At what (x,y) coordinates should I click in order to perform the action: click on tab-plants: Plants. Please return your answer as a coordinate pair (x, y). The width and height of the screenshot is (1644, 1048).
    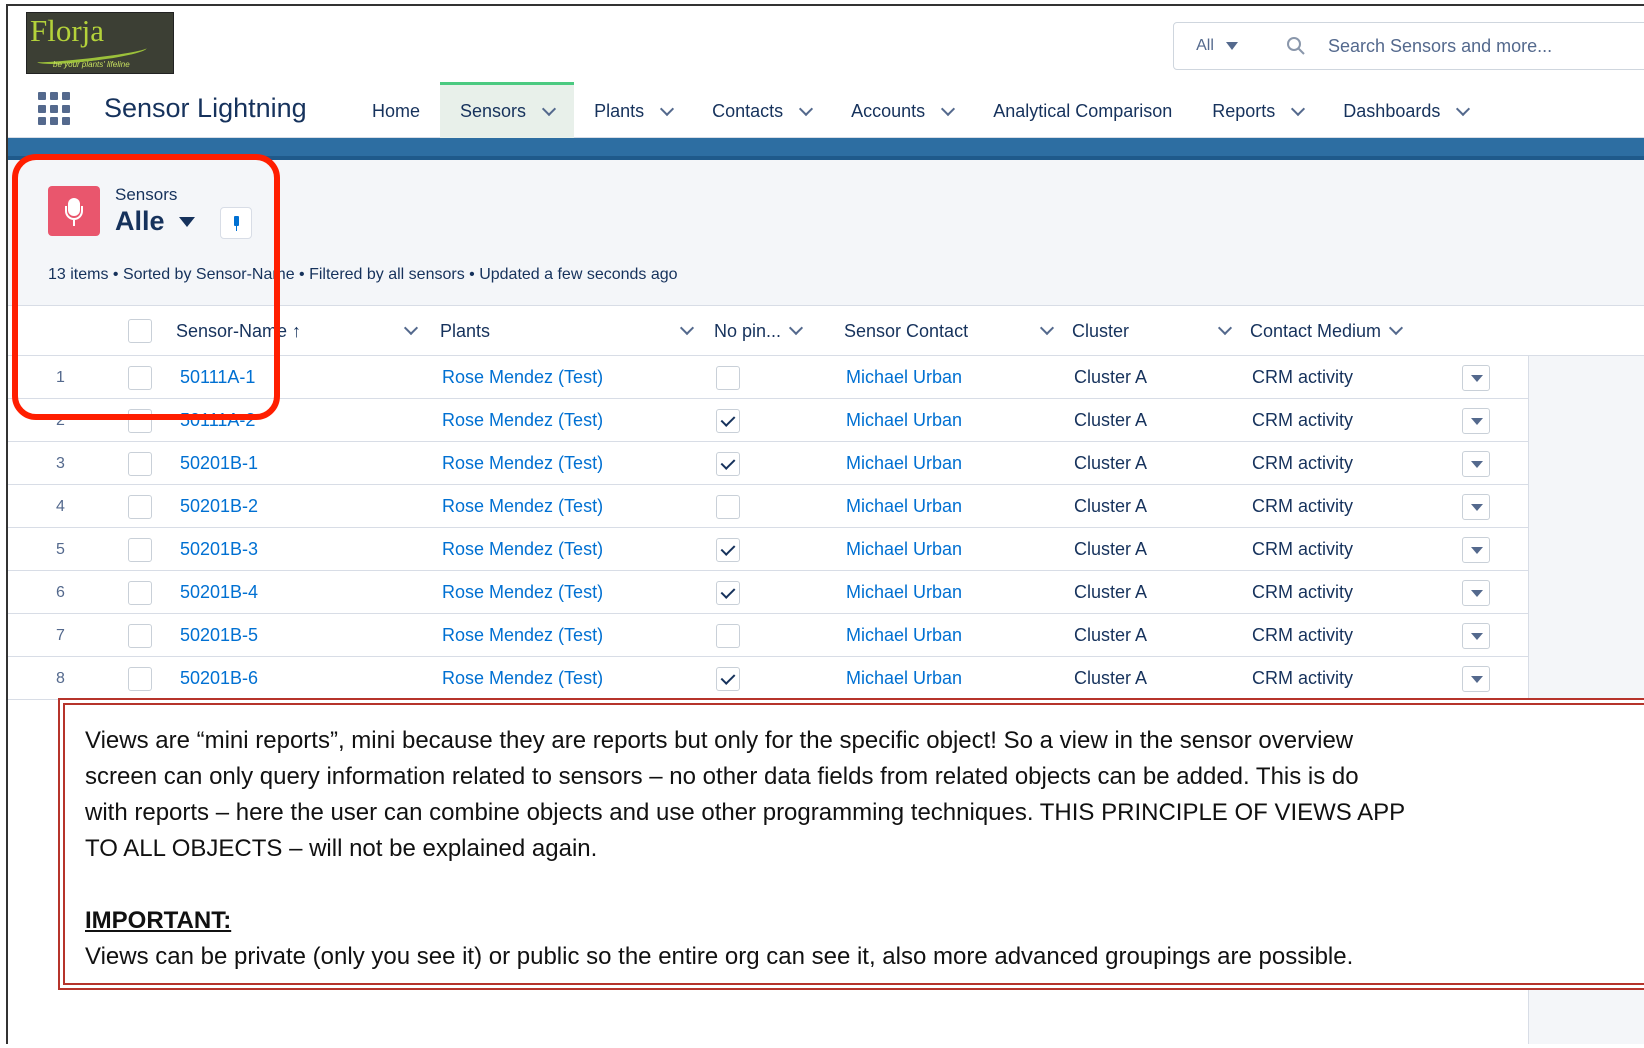
    Looking at the image, I should click on (633, 110).